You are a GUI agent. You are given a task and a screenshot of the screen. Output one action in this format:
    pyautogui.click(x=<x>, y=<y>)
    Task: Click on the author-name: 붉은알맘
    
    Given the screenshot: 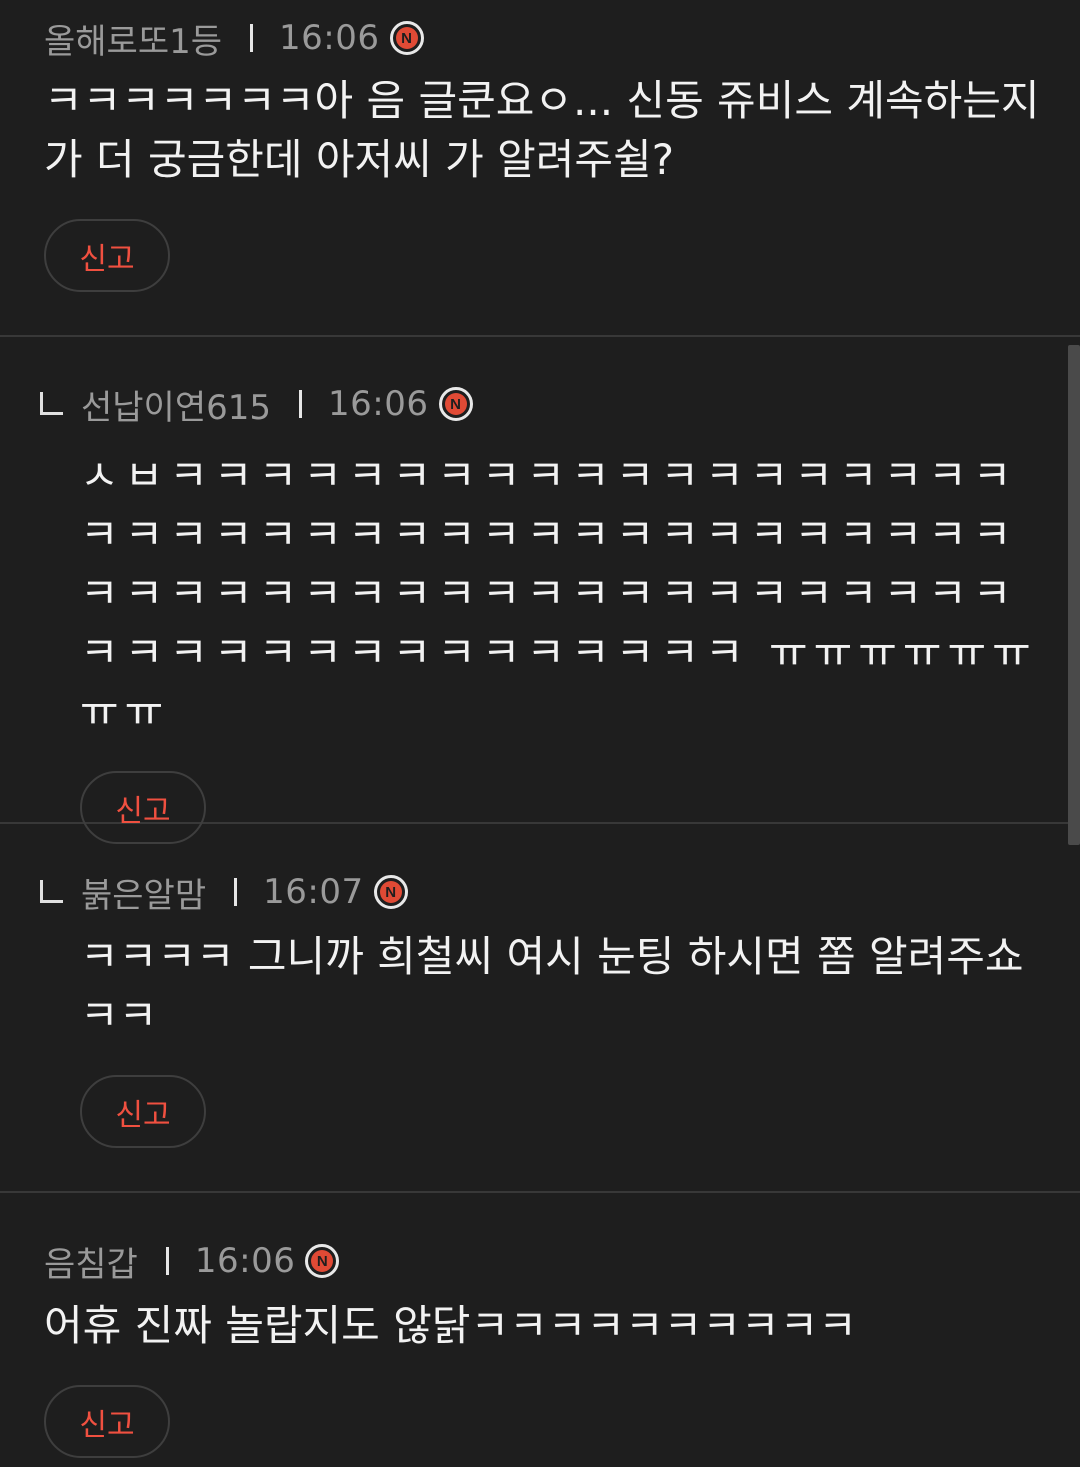 What is the action you would take?
    pyautogui.click(x=143, y=892)
    